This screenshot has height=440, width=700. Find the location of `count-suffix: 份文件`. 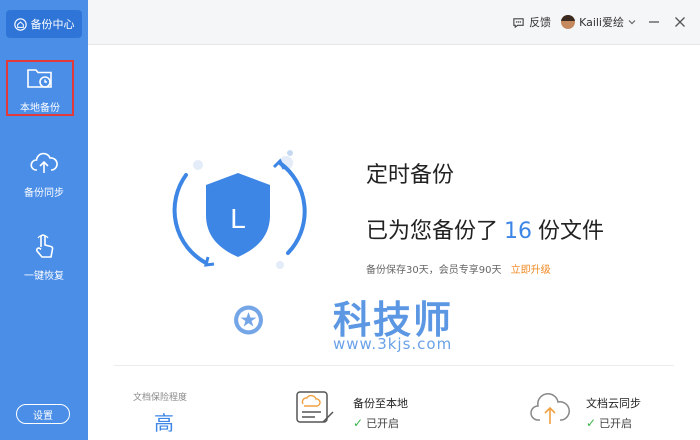

count-suffix: 份文件 is located at coordinates (571, 231).